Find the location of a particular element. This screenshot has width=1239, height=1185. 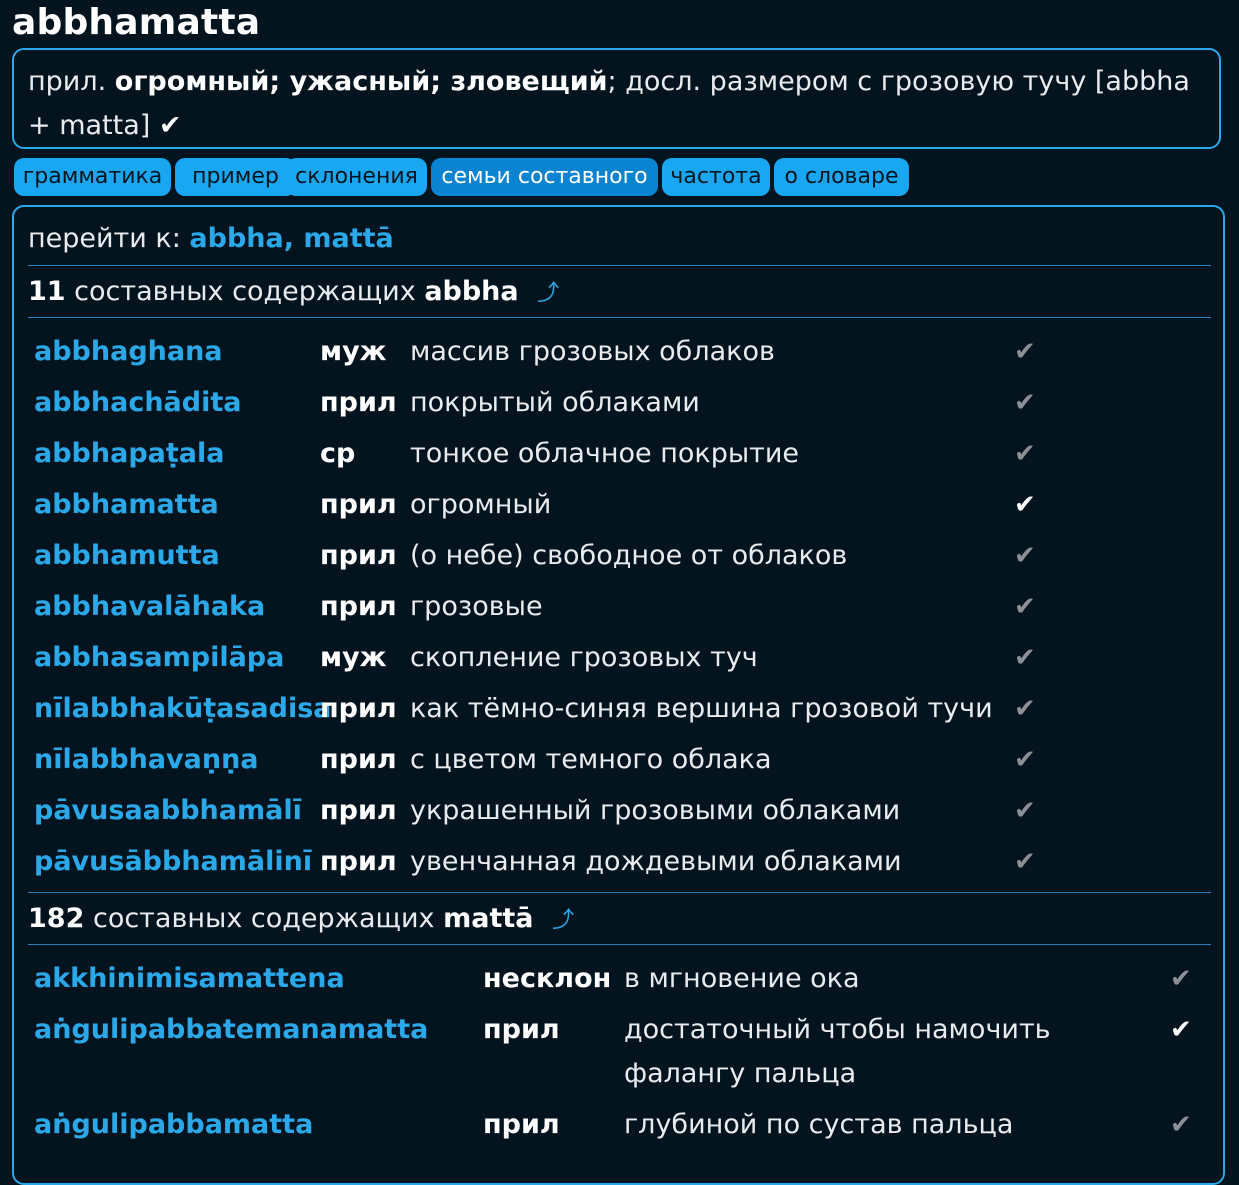

compound-word-link: abbhachādita is located at coordinates (137, 403).